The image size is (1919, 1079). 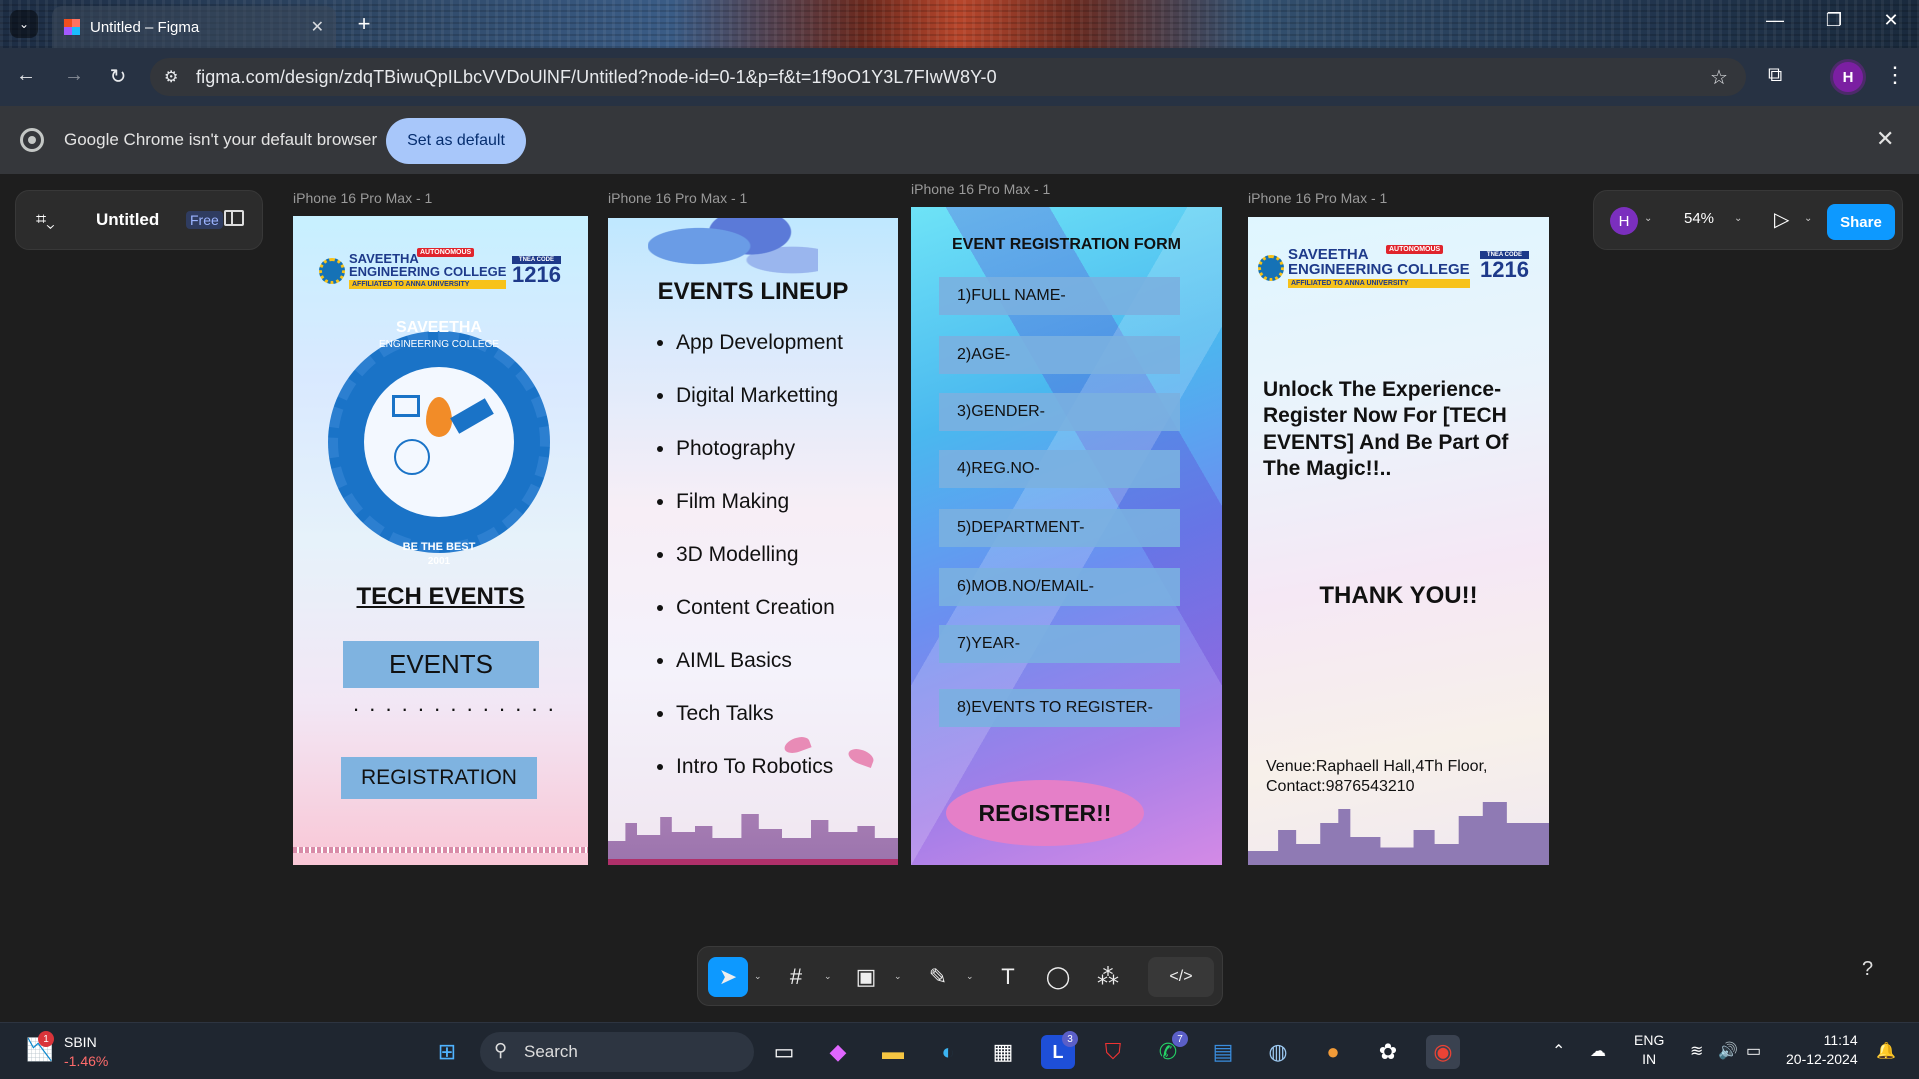 What do you see at coordinates (759, 410) in the screenshot?
I see `list-item: Digital Marketting` at bounding box center [759, 410].